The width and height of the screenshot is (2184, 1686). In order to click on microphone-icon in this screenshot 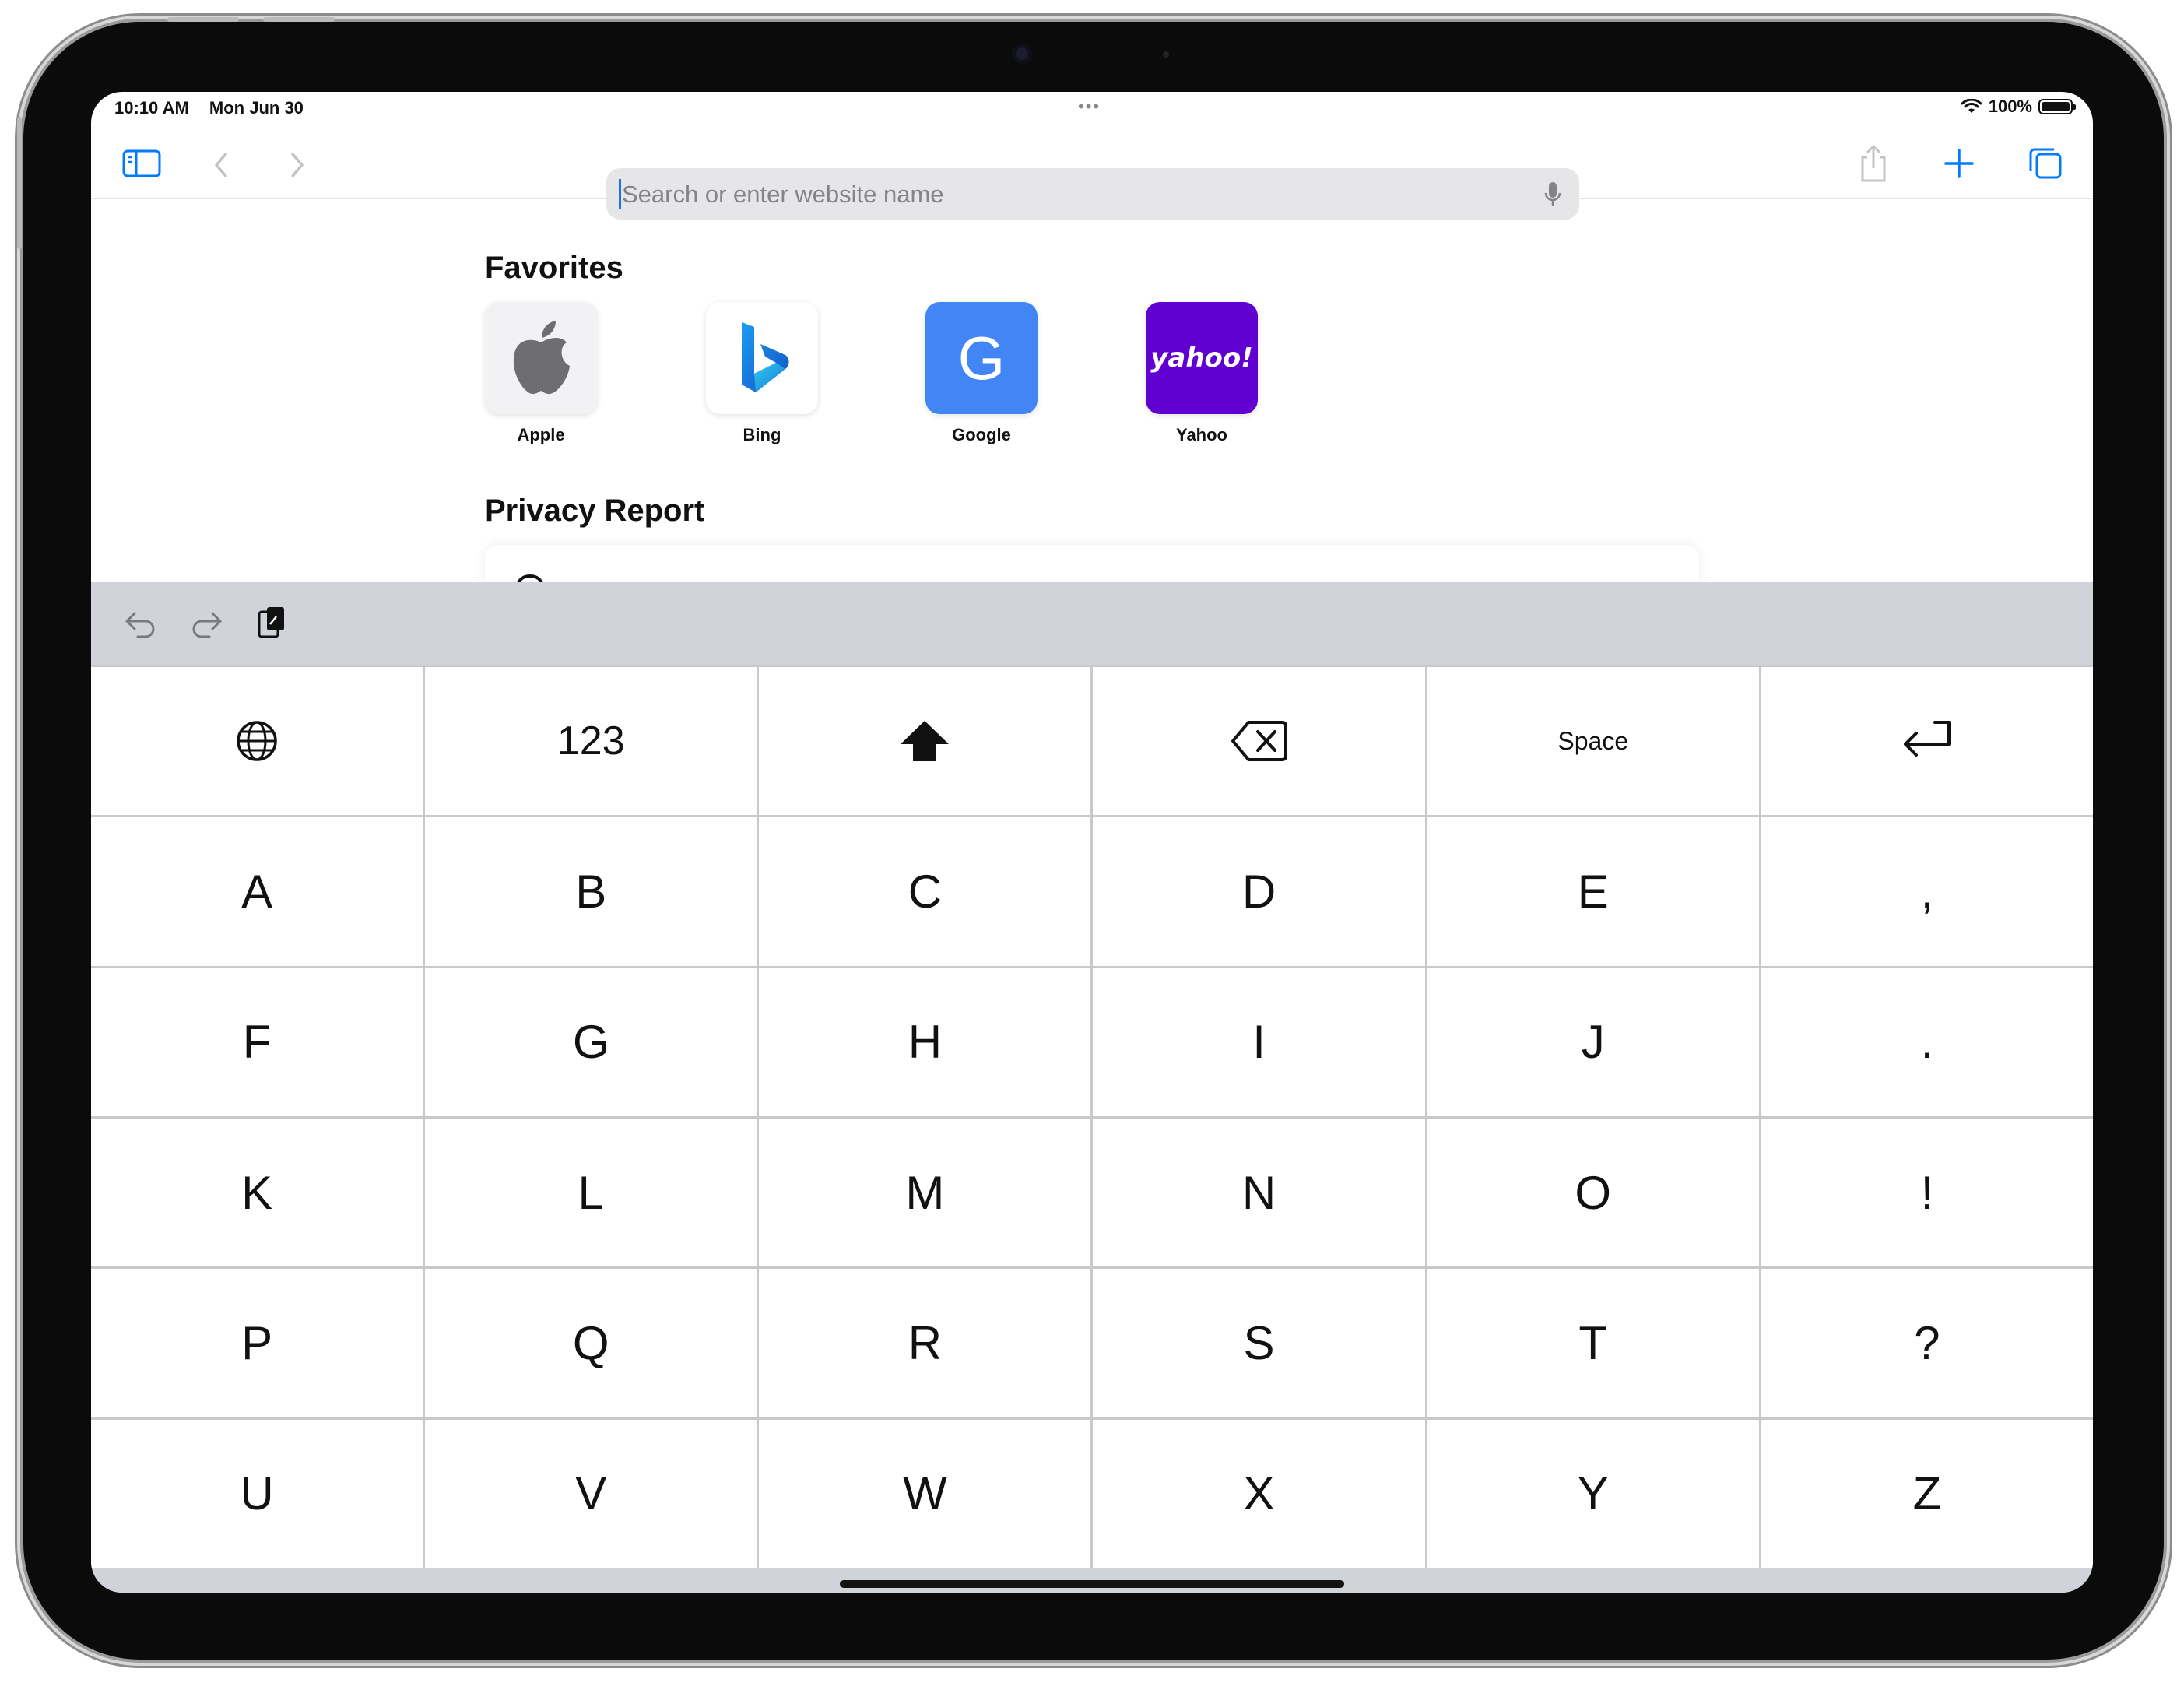, I will do `click(1552, 197)`.